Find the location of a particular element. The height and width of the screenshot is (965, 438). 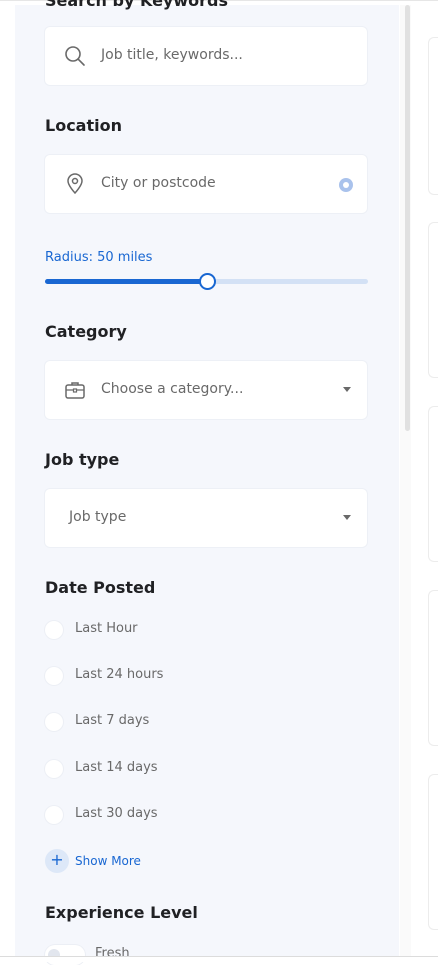

briefcase-icon is located at coordinates (75, 390).